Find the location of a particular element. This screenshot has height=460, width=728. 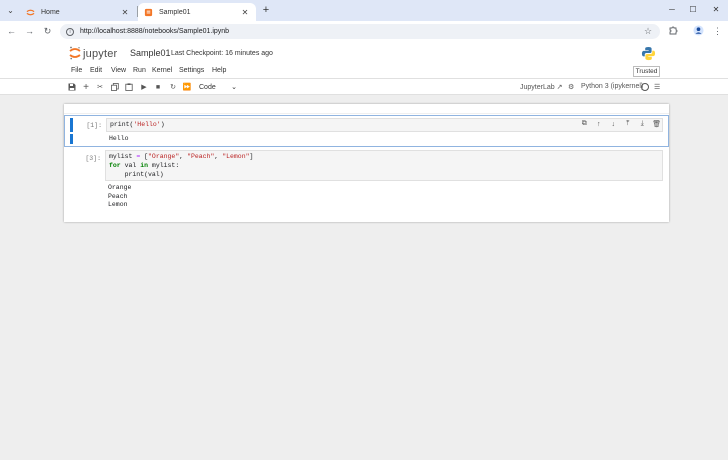

notebook-favicon-icon is located at coordinates (148, 12).